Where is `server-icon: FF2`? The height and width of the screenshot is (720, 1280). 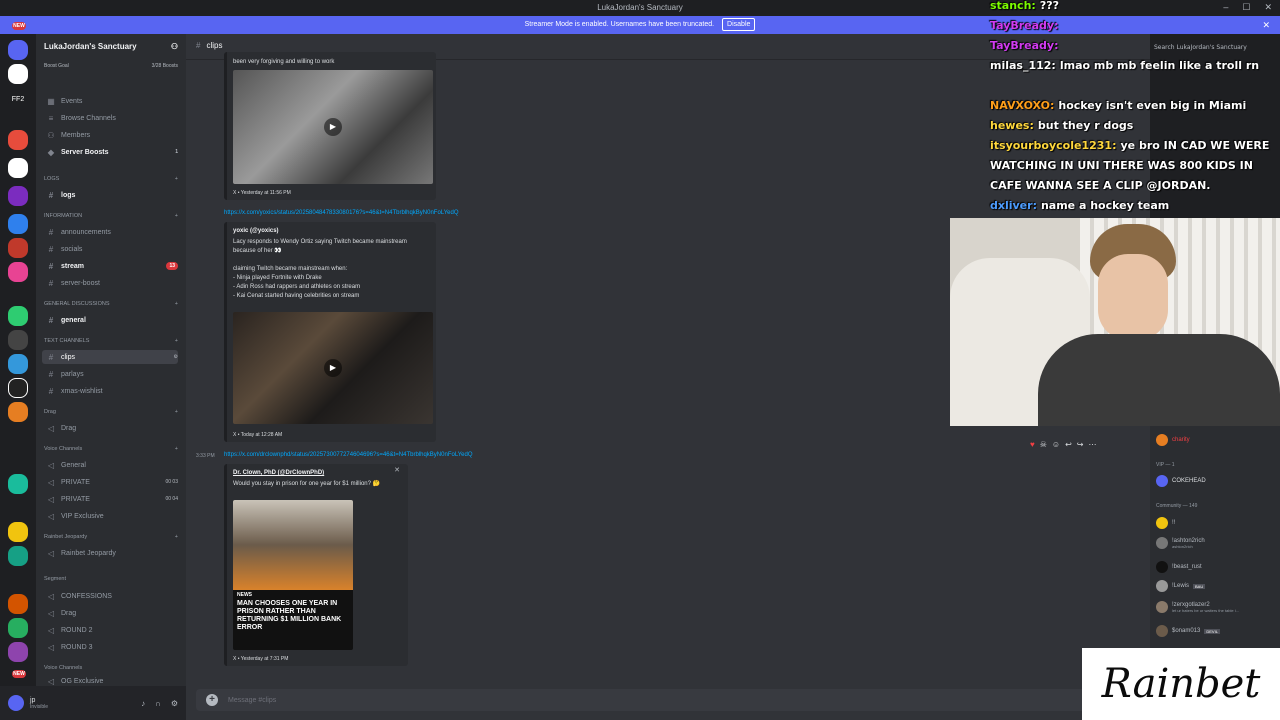
server-icon: FF2 is located at coordinates (18, 100).